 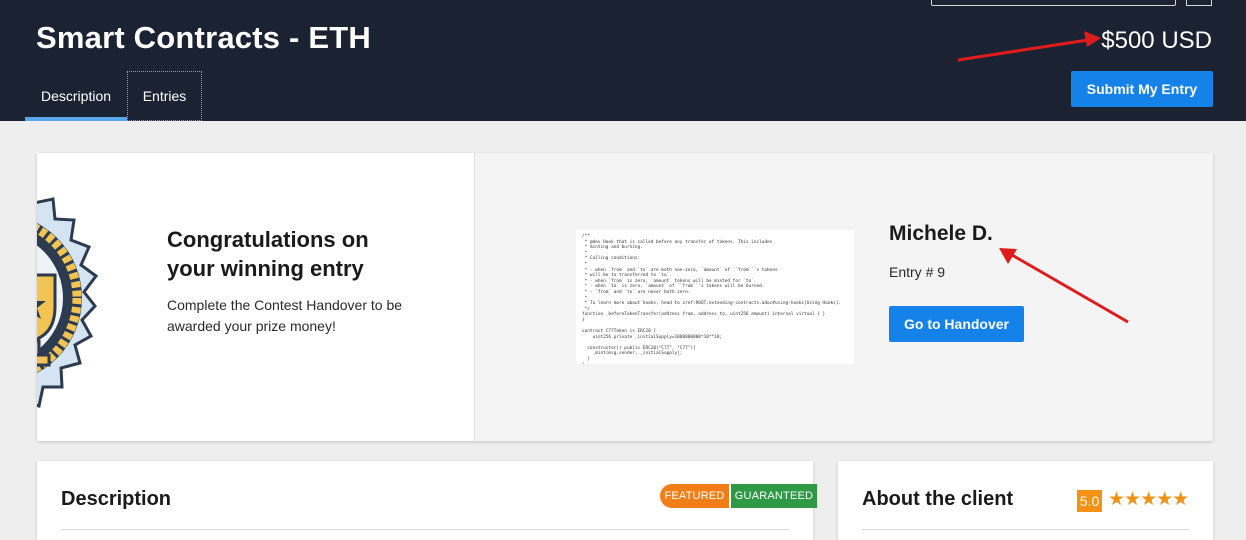 What do you see at coordinates (938, 499) in the screenshot?
I see `client-title: About the client` at bounding box center [938, 499].